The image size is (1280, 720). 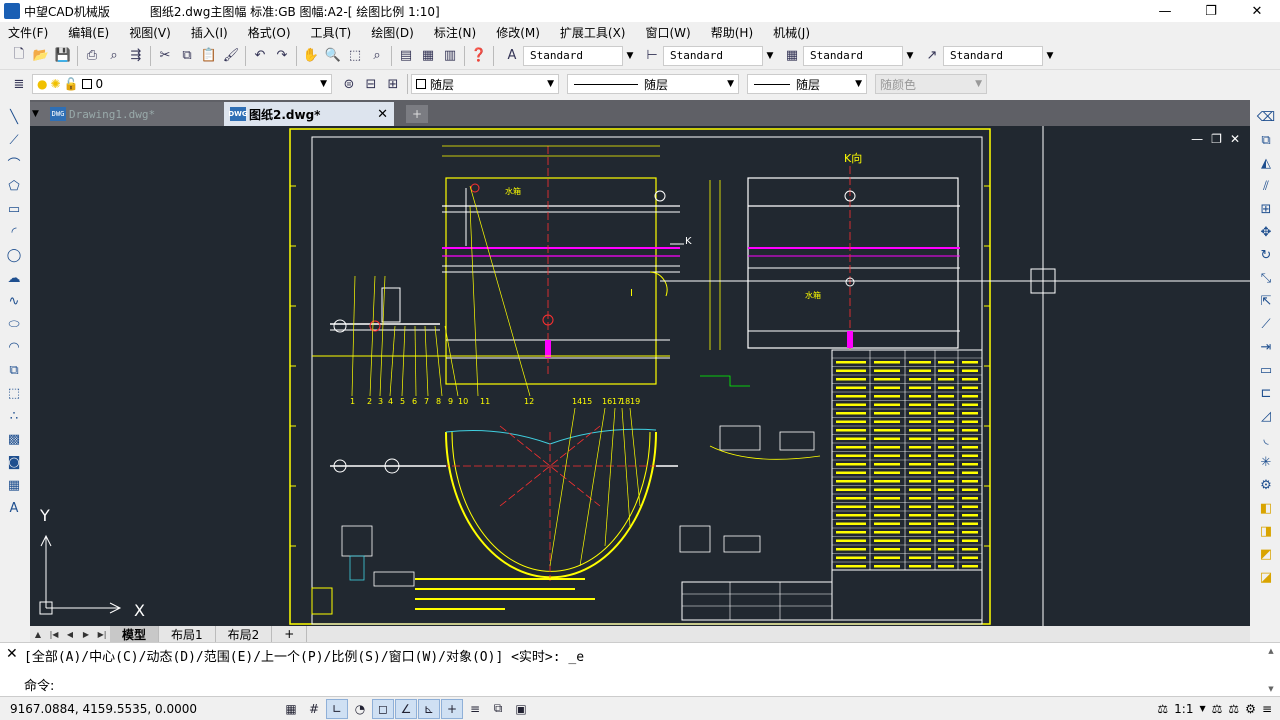 I want to click on polygon-icon: ⬠, so click(x=14, y=186).